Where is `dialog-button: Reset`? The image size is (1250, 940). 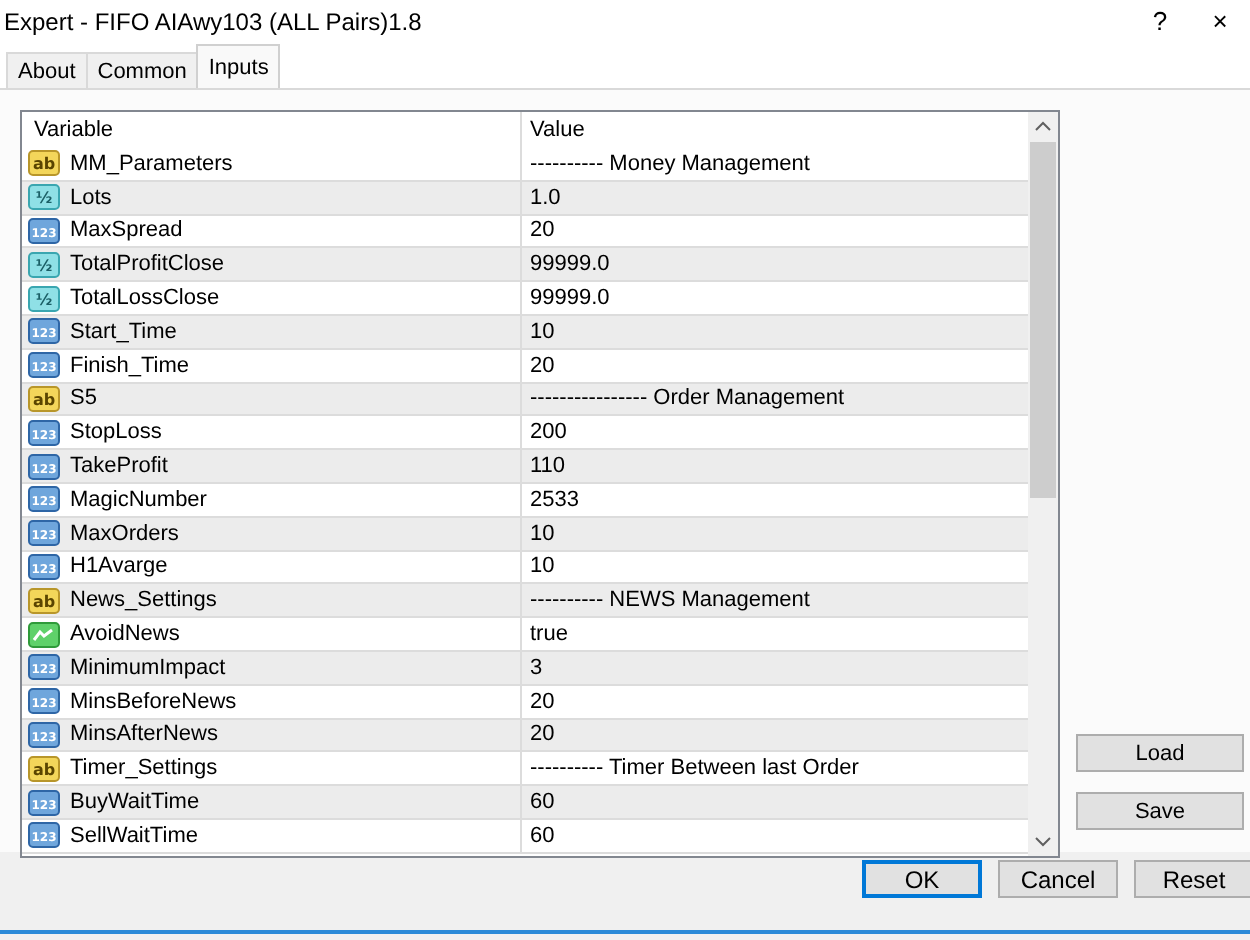 dialog-button: Reset is located at coordinates (1192, 879).